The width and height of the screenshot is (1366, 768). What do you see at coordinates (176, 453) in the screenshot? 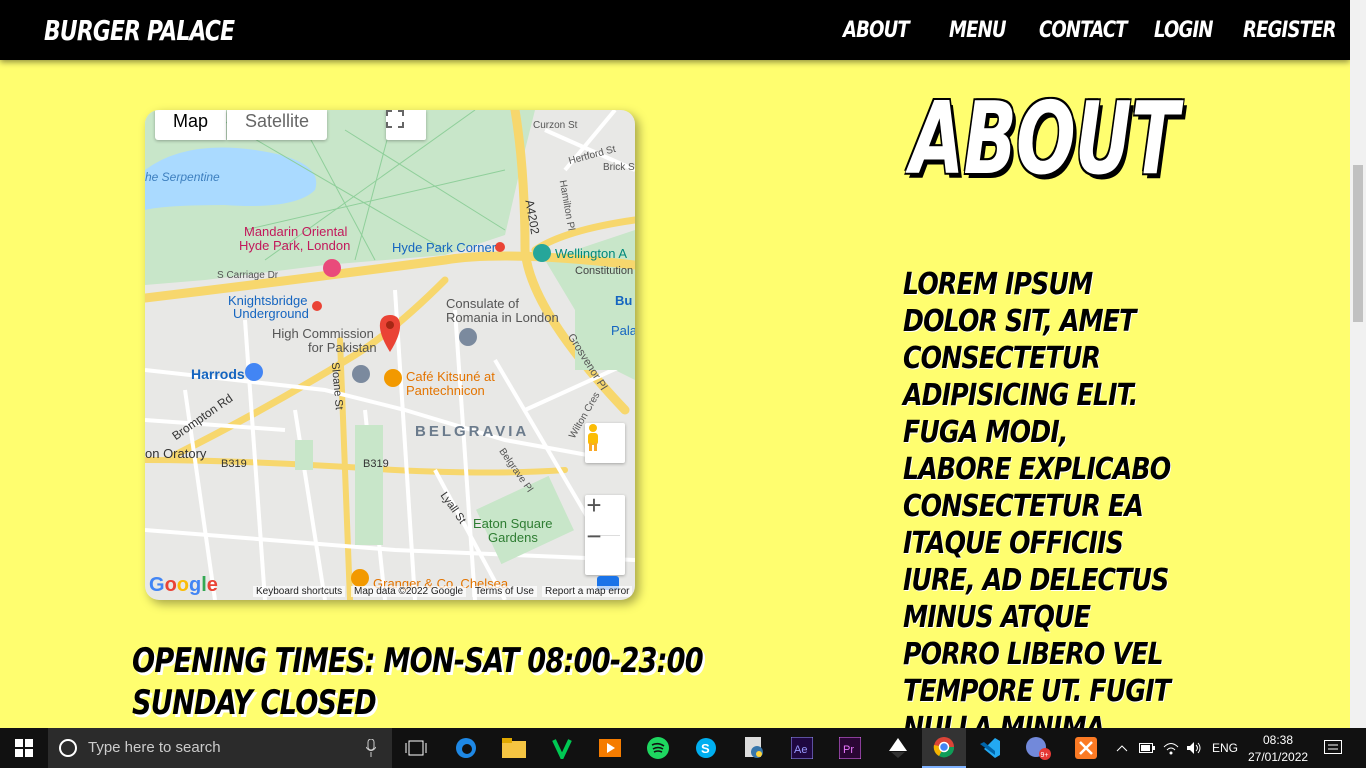
I see `map-label: on Oratory` at bounding box center [176, 453].